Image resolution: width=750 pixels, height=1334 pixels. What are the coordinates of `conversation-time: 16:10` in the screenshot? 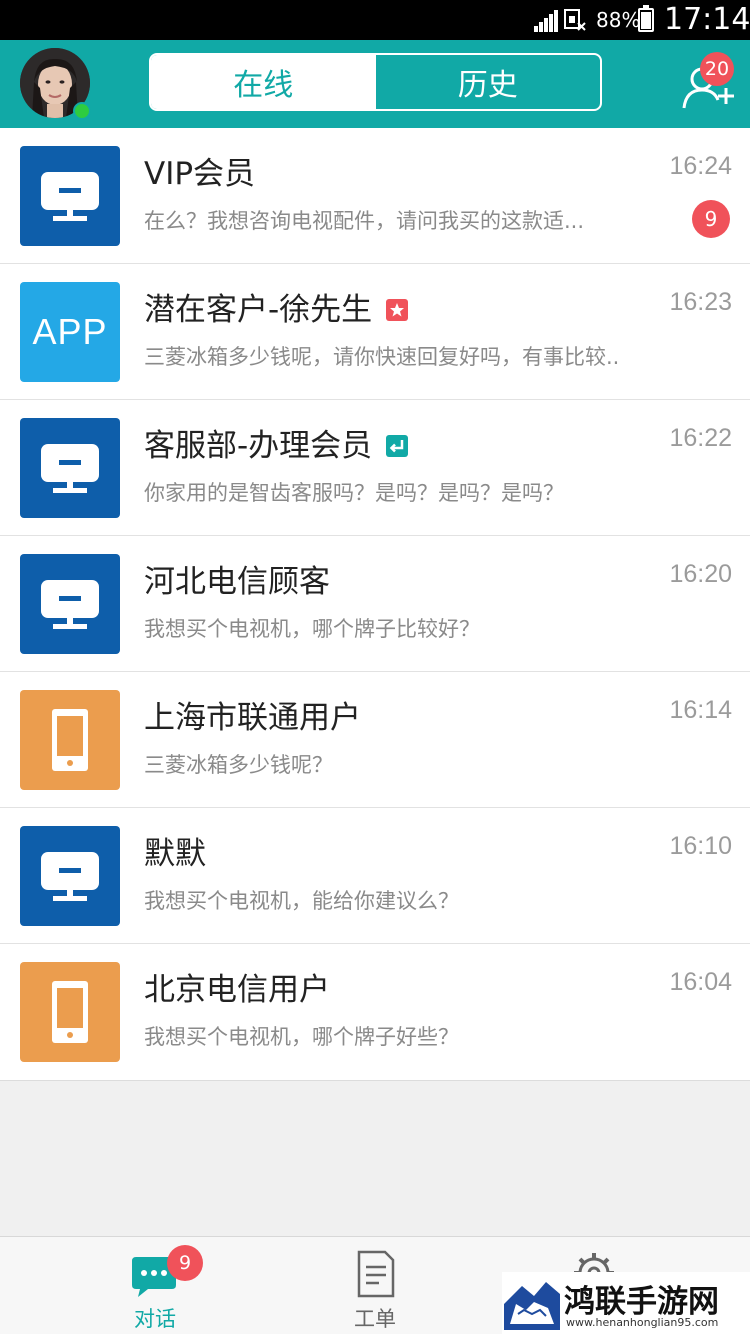 It's located at (700, 846).